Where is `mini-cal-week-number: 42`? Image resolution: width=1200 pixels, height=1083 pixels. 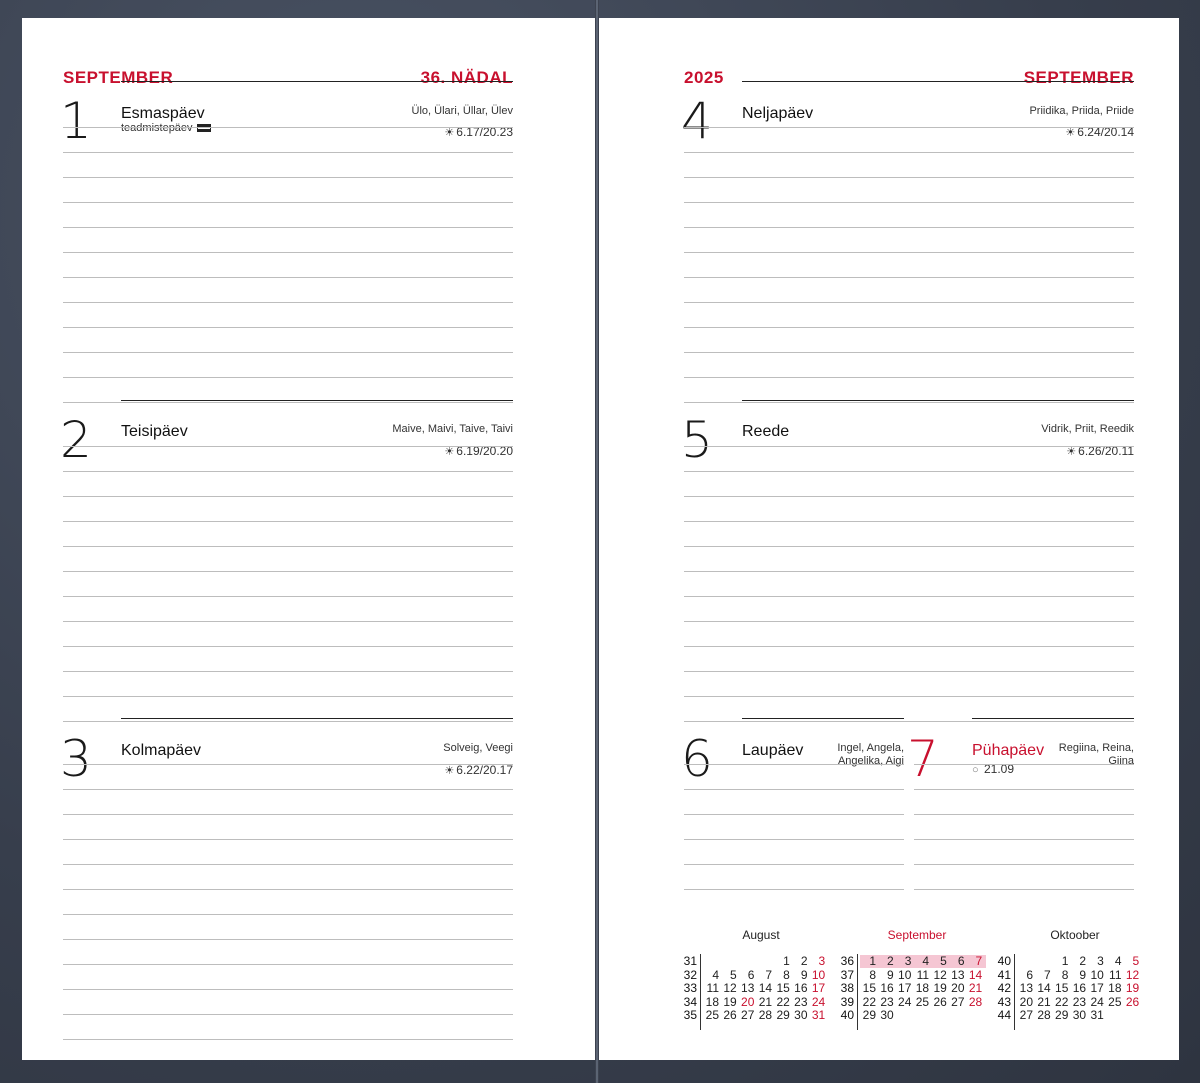
mini-cal-week-number: 42 is located at coordinates (1004, 988).